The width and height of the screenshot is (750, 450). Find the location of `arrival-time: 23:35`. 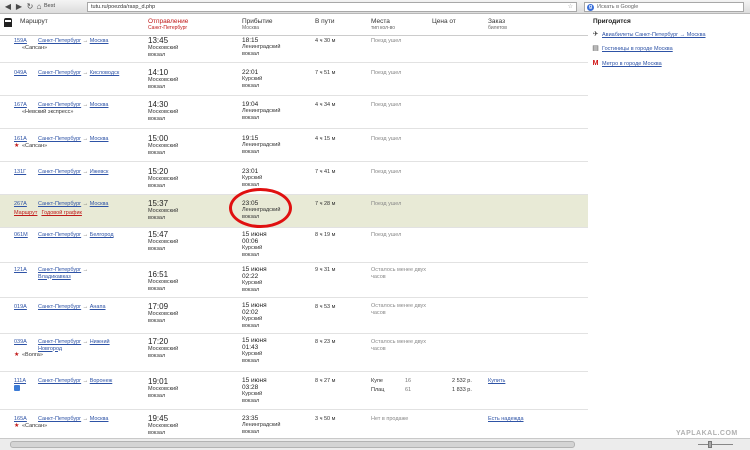

arrival-time: 23:35 is located at coordinates (250, 418).